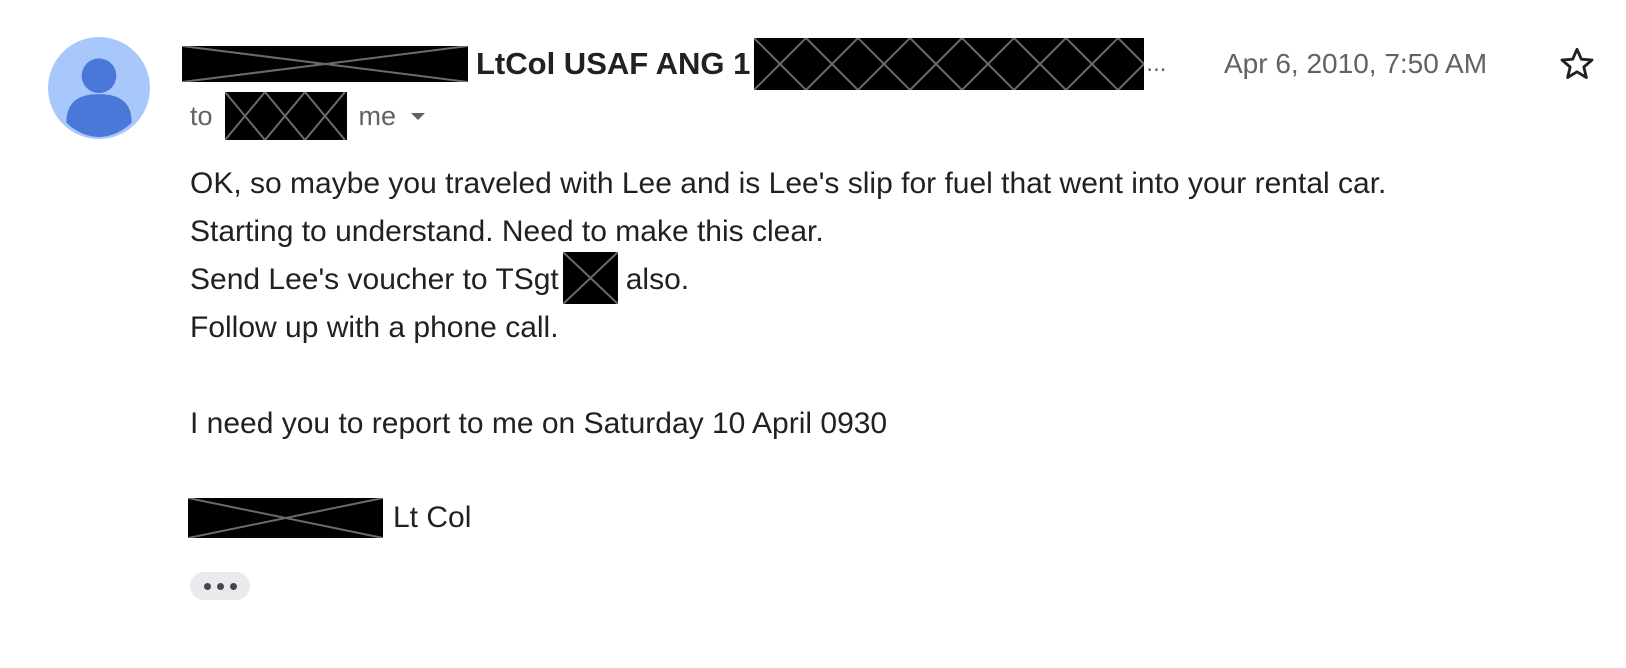 The width and height of the screenshot is (1626, 668). What do you see at coordinates (374, 327) in the screenshot?
I see `body-line: Follow up with a phone call.` at bounding box center [374, 327].